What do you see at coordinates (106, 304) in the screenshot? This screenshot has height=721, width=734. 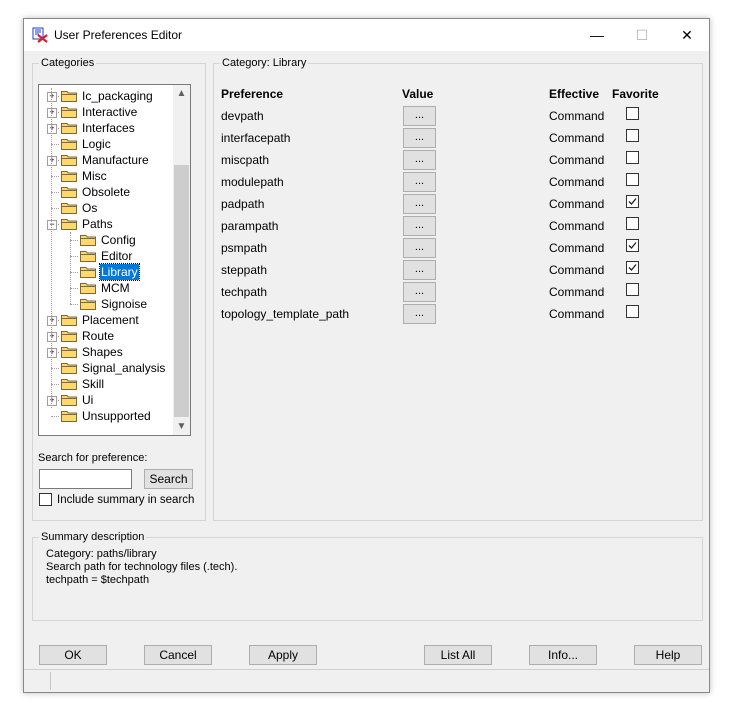 I see `tree-item-signoise: Signoise` at bounding box center [106, 304].